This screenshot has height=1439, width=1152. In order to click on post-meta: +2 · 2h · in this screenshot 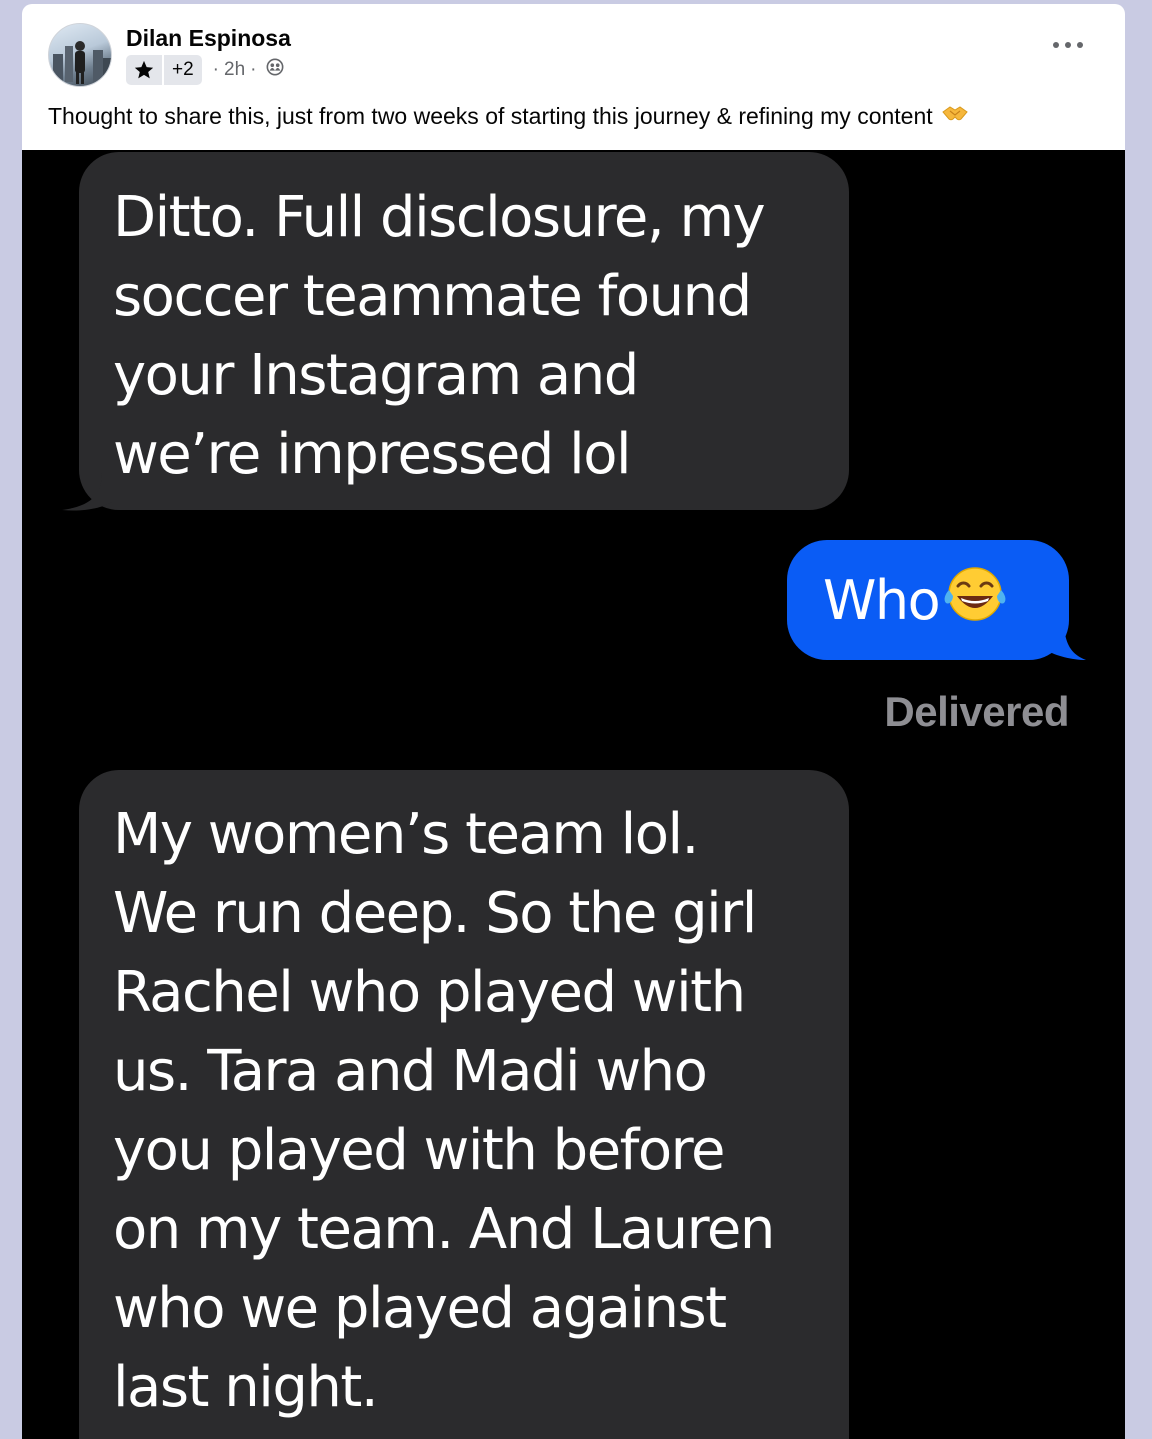, I will do `click(205, 70)`.